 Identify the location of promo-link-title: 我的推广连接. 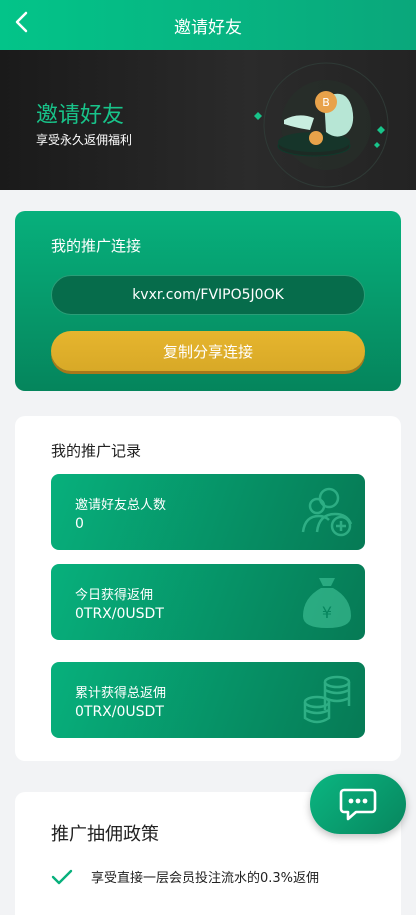
(96, 246).